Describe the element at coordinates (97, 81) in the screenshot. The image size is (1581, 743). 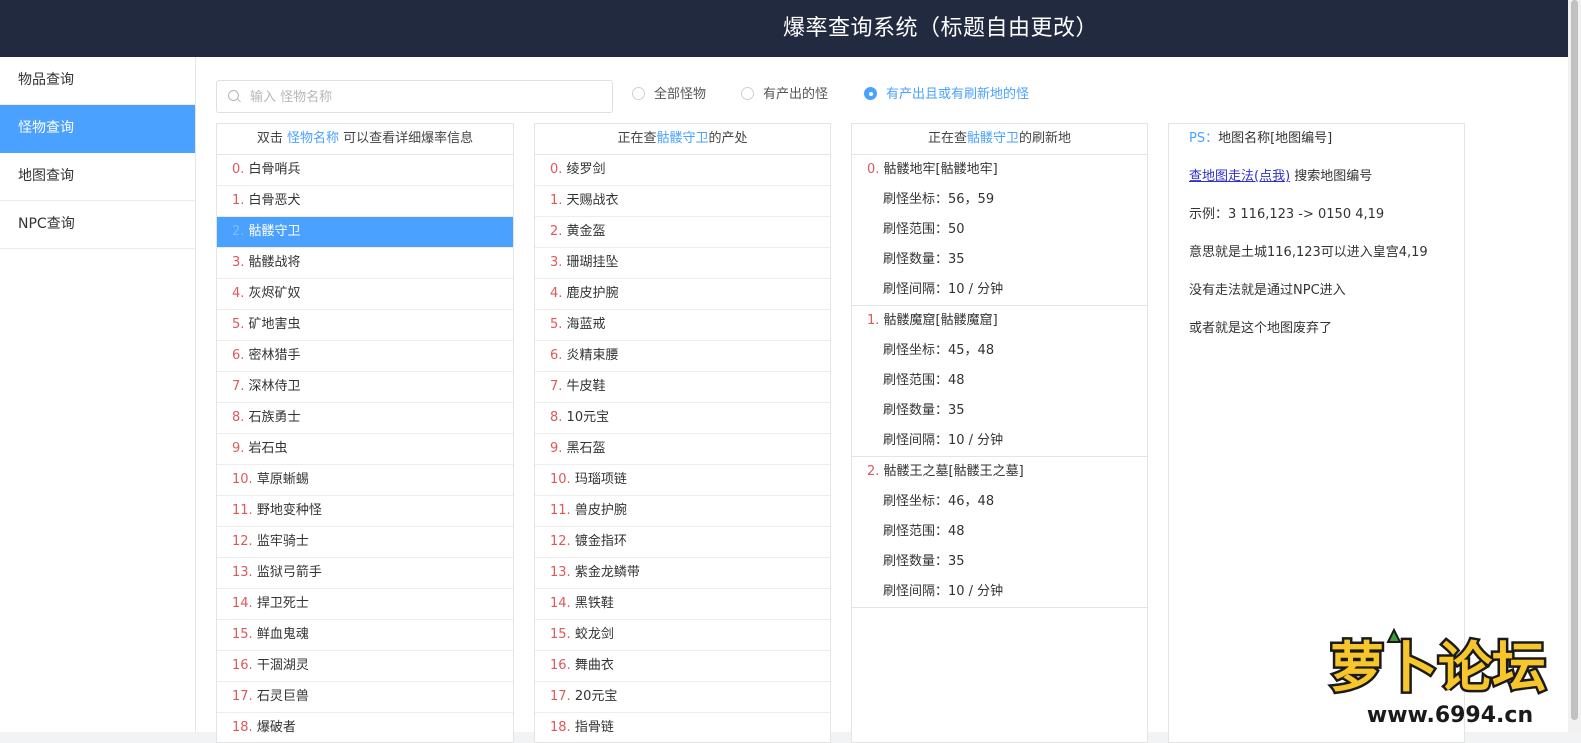
I see `sidebar-item-0: 物品查询` at that location.